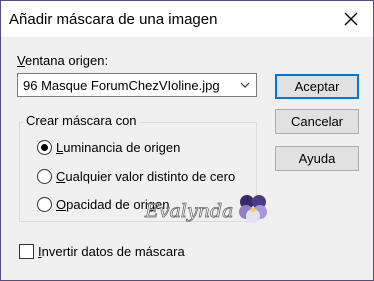  Describe the element at coordinates (26, 251) in the screenshot. I see `invert-mask-checkbox` at that location.